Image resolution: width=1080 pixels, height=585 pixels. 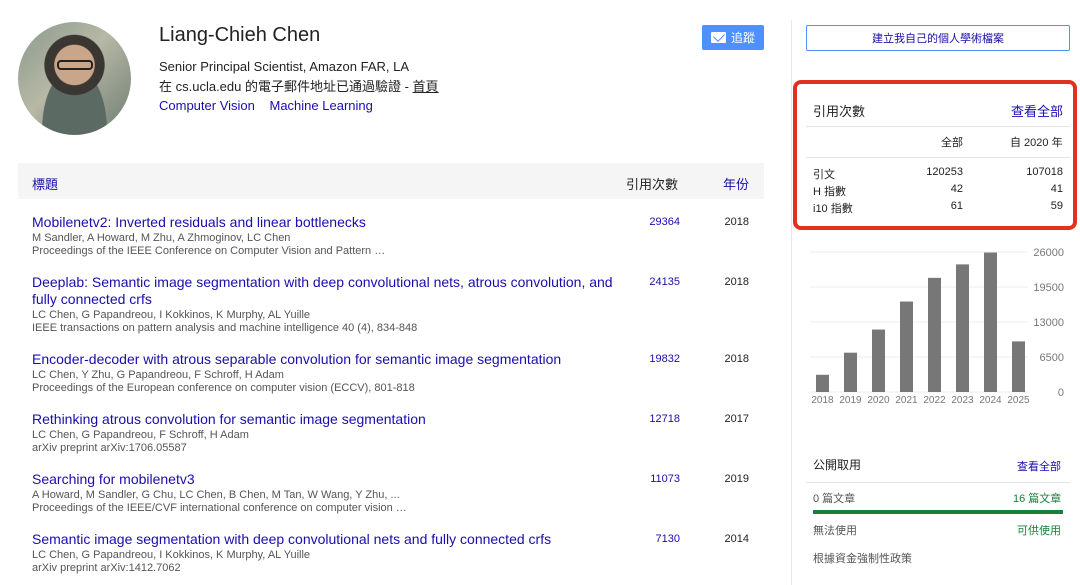 I want to click on y-tick-label: 0, so click(x=1061, y=393).